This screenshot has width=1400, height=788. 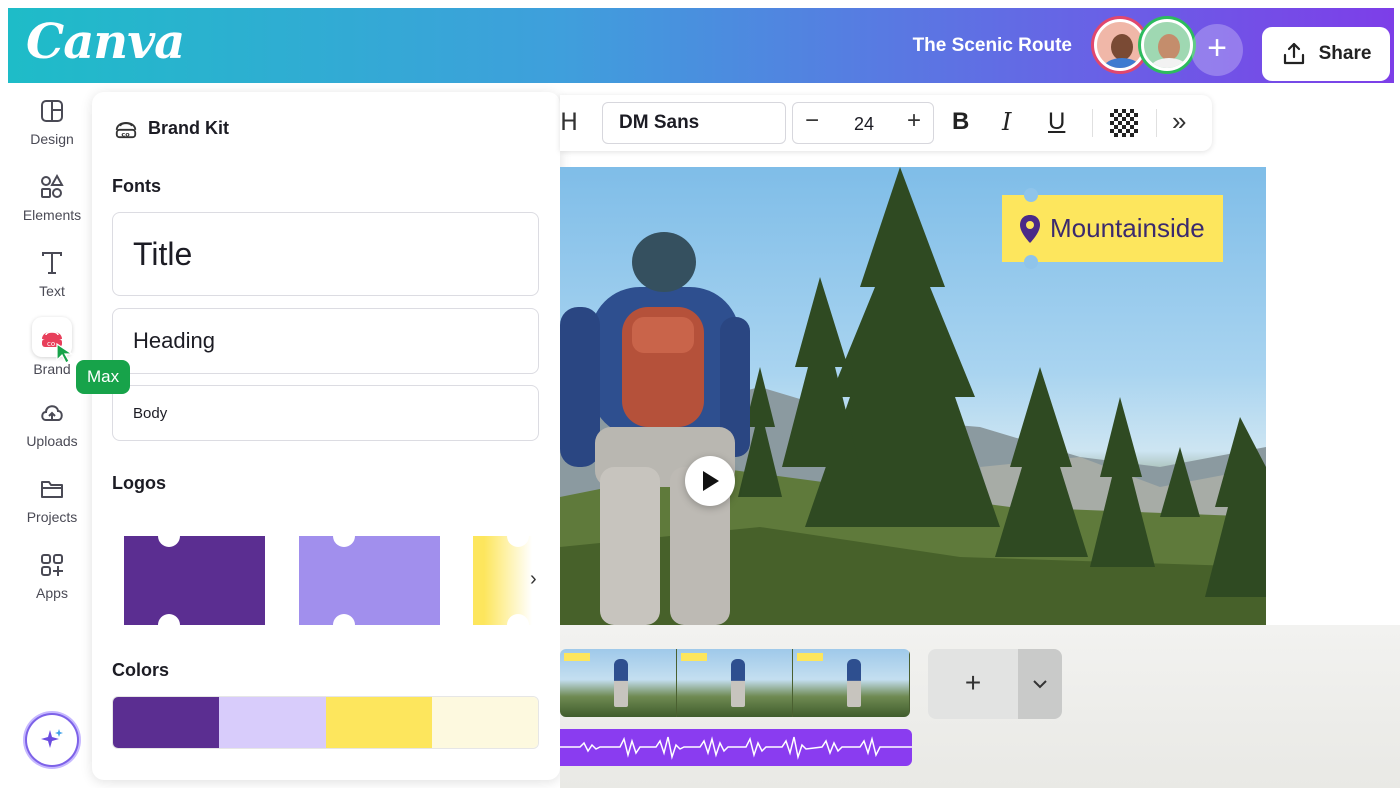 I want to click on font-size-input: 24, so click(x=864, y=124).